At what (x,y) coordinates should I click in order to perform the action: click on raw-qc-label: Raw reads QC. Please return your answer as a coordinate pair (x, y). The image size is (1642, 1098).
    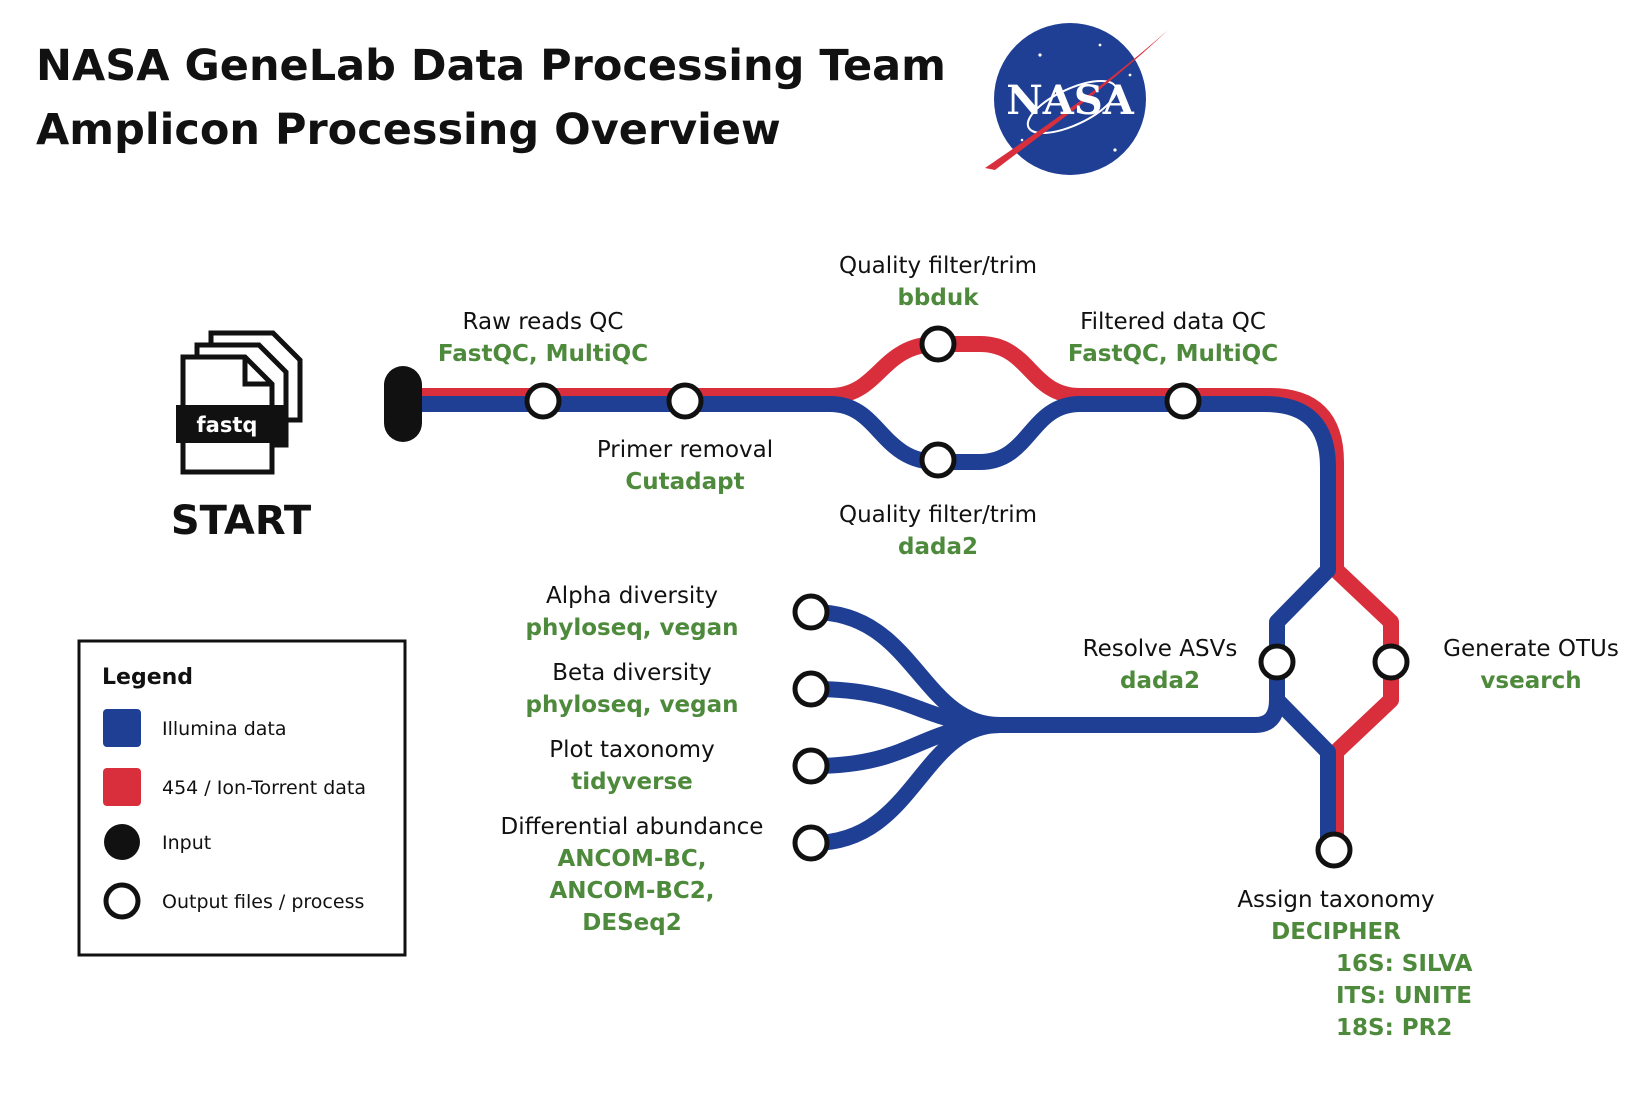
    Looking at the image, I should click on (543, 322).